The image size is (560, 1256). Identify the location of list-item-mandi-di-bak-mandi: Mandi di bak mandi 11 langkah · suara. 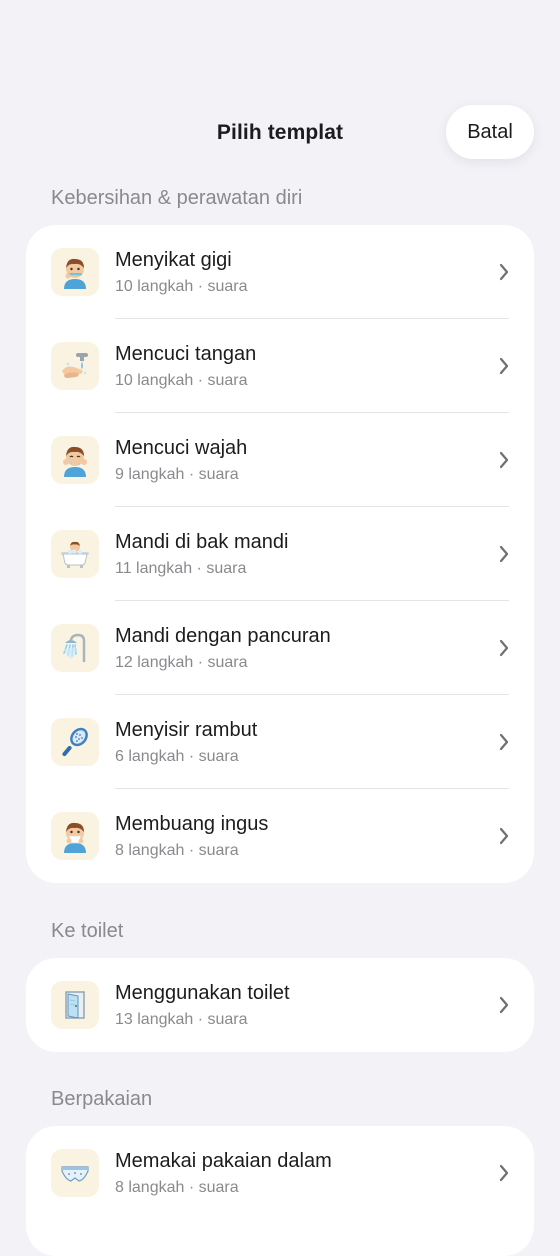
(280, 554).